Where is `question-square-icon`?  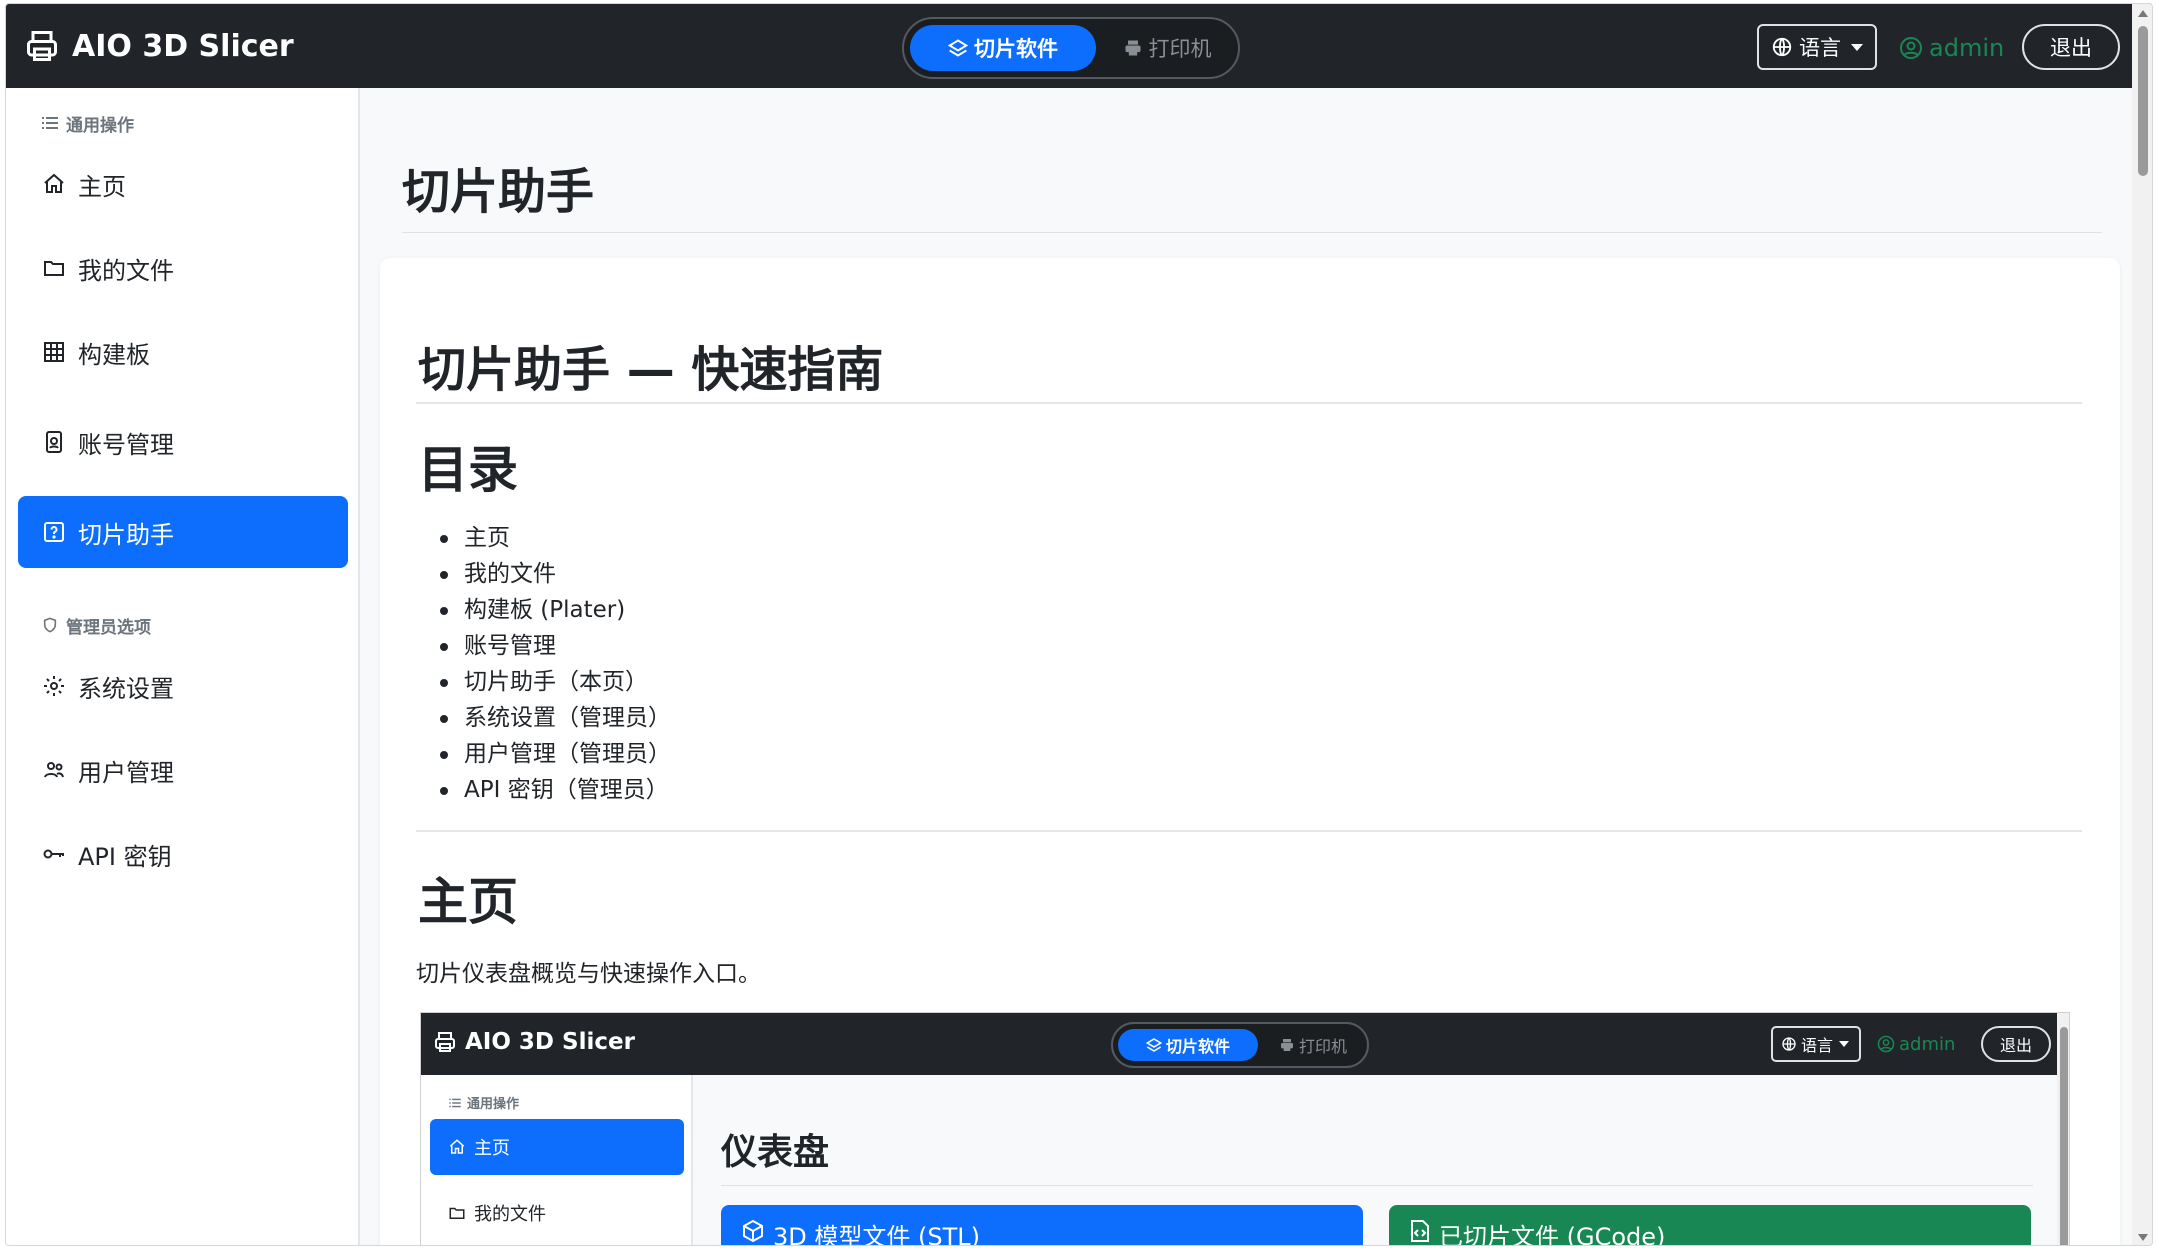
question-square-icon is located at coordinates (54, 532).